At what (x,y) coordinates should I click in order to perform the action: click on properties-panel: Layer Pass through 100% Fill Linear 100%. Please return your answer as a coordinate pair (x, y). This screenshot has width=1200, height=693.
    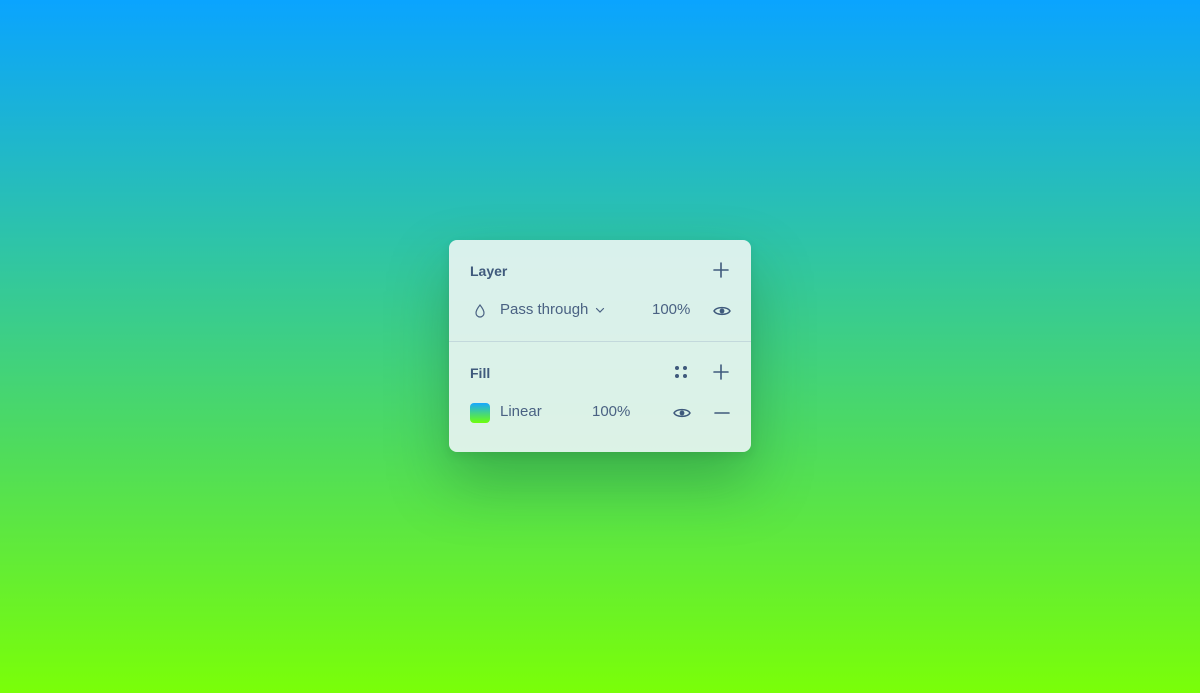
    Looking at the image, I should click on (600, 346).